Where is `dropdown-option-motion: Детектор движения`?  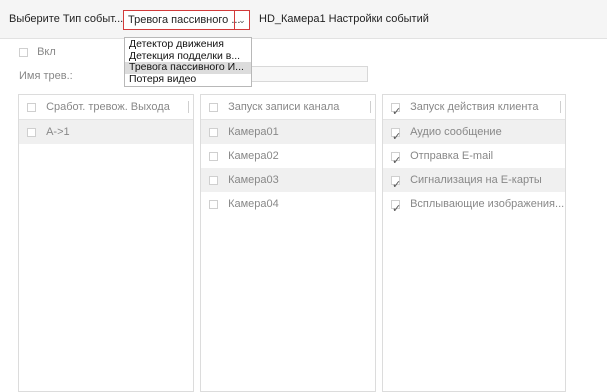 dropdown-option-motion: Детектор движения is located at coordinates (188, 45).